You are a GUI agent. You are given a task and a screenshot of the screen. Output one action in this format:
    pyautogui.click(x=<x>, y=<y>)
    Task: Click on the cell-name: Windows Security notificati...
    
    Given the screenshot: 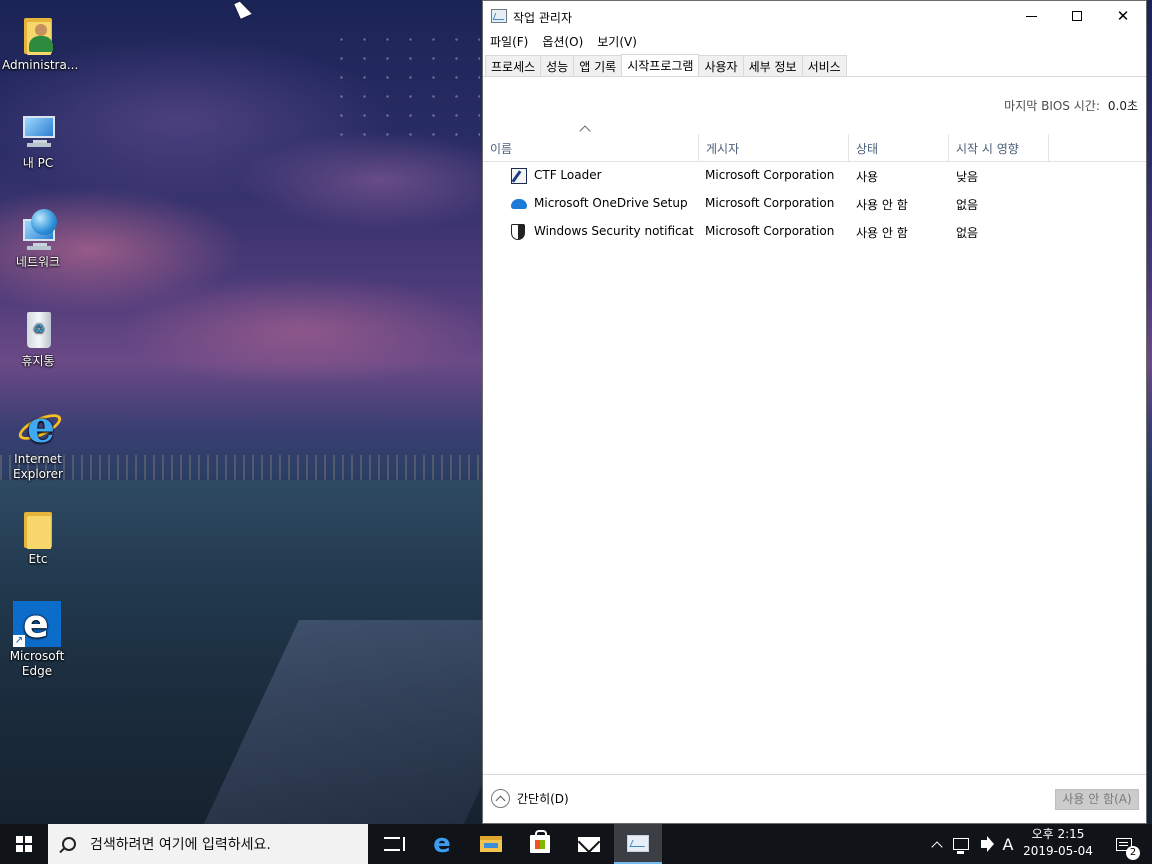 What is the action you would take?
    pyautogui.click(x=614, y=231)
    